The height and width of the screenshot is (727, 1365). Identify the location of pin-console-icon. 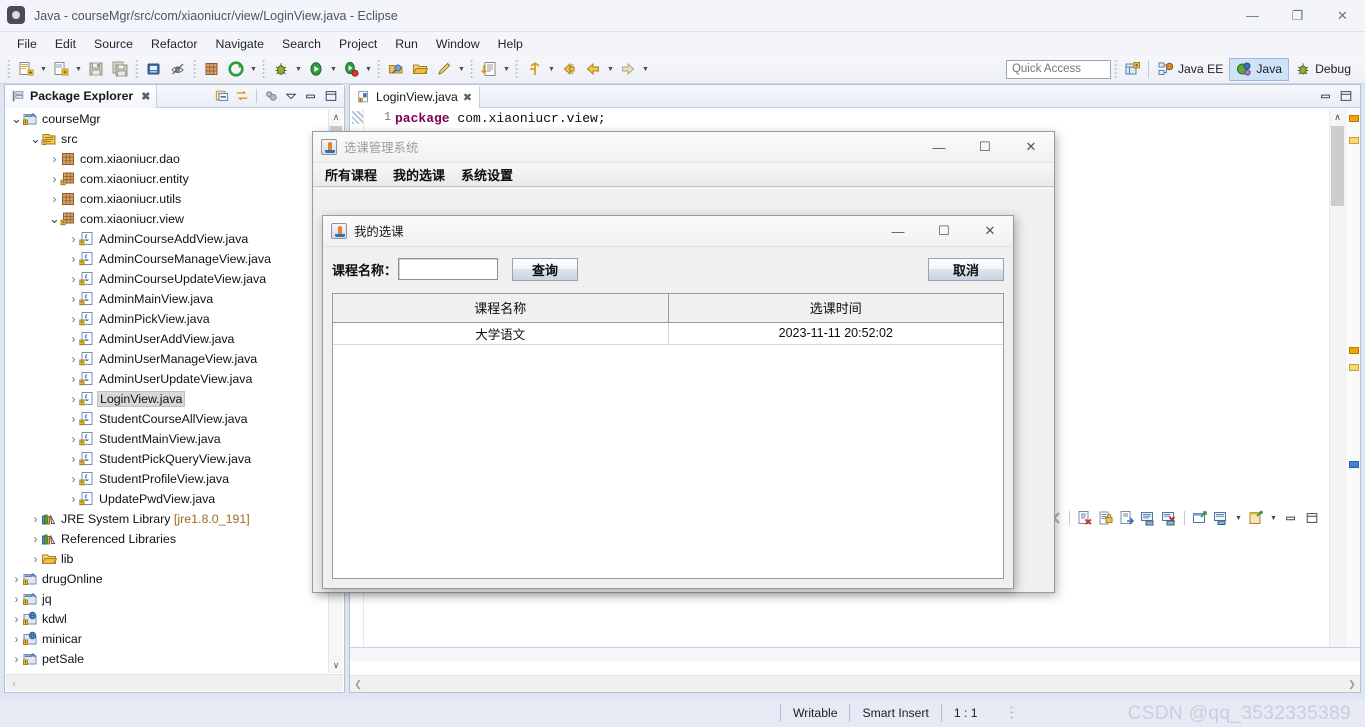
(1256, 518).